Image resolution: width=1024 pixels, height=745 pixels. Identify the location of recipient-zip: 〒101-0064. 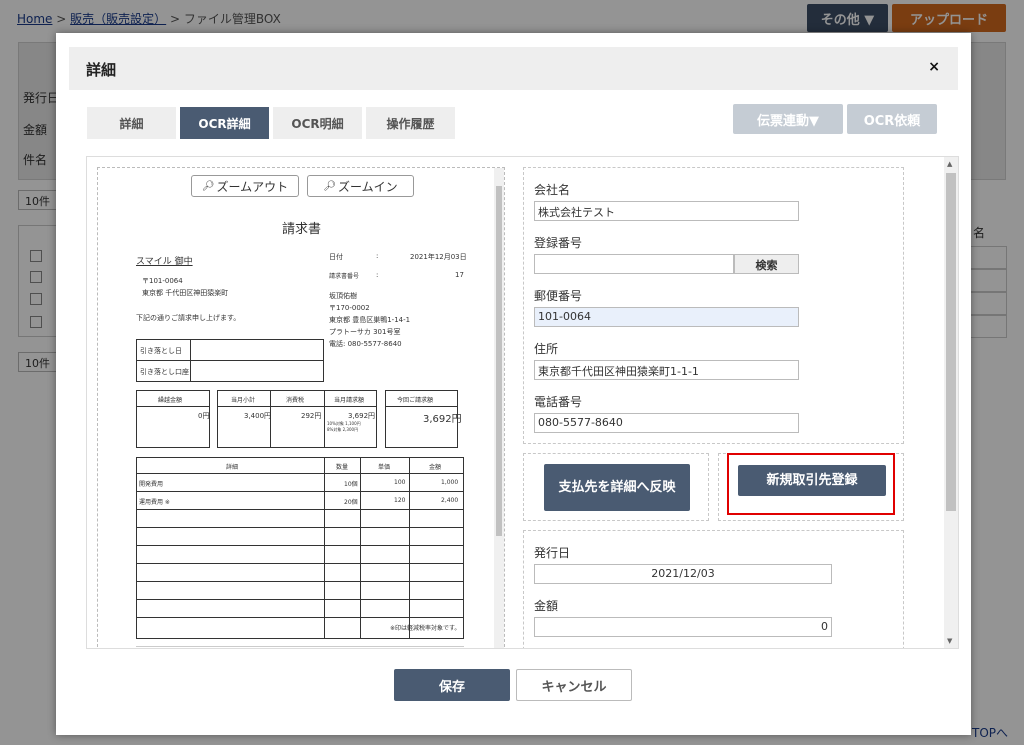
(162, 281).